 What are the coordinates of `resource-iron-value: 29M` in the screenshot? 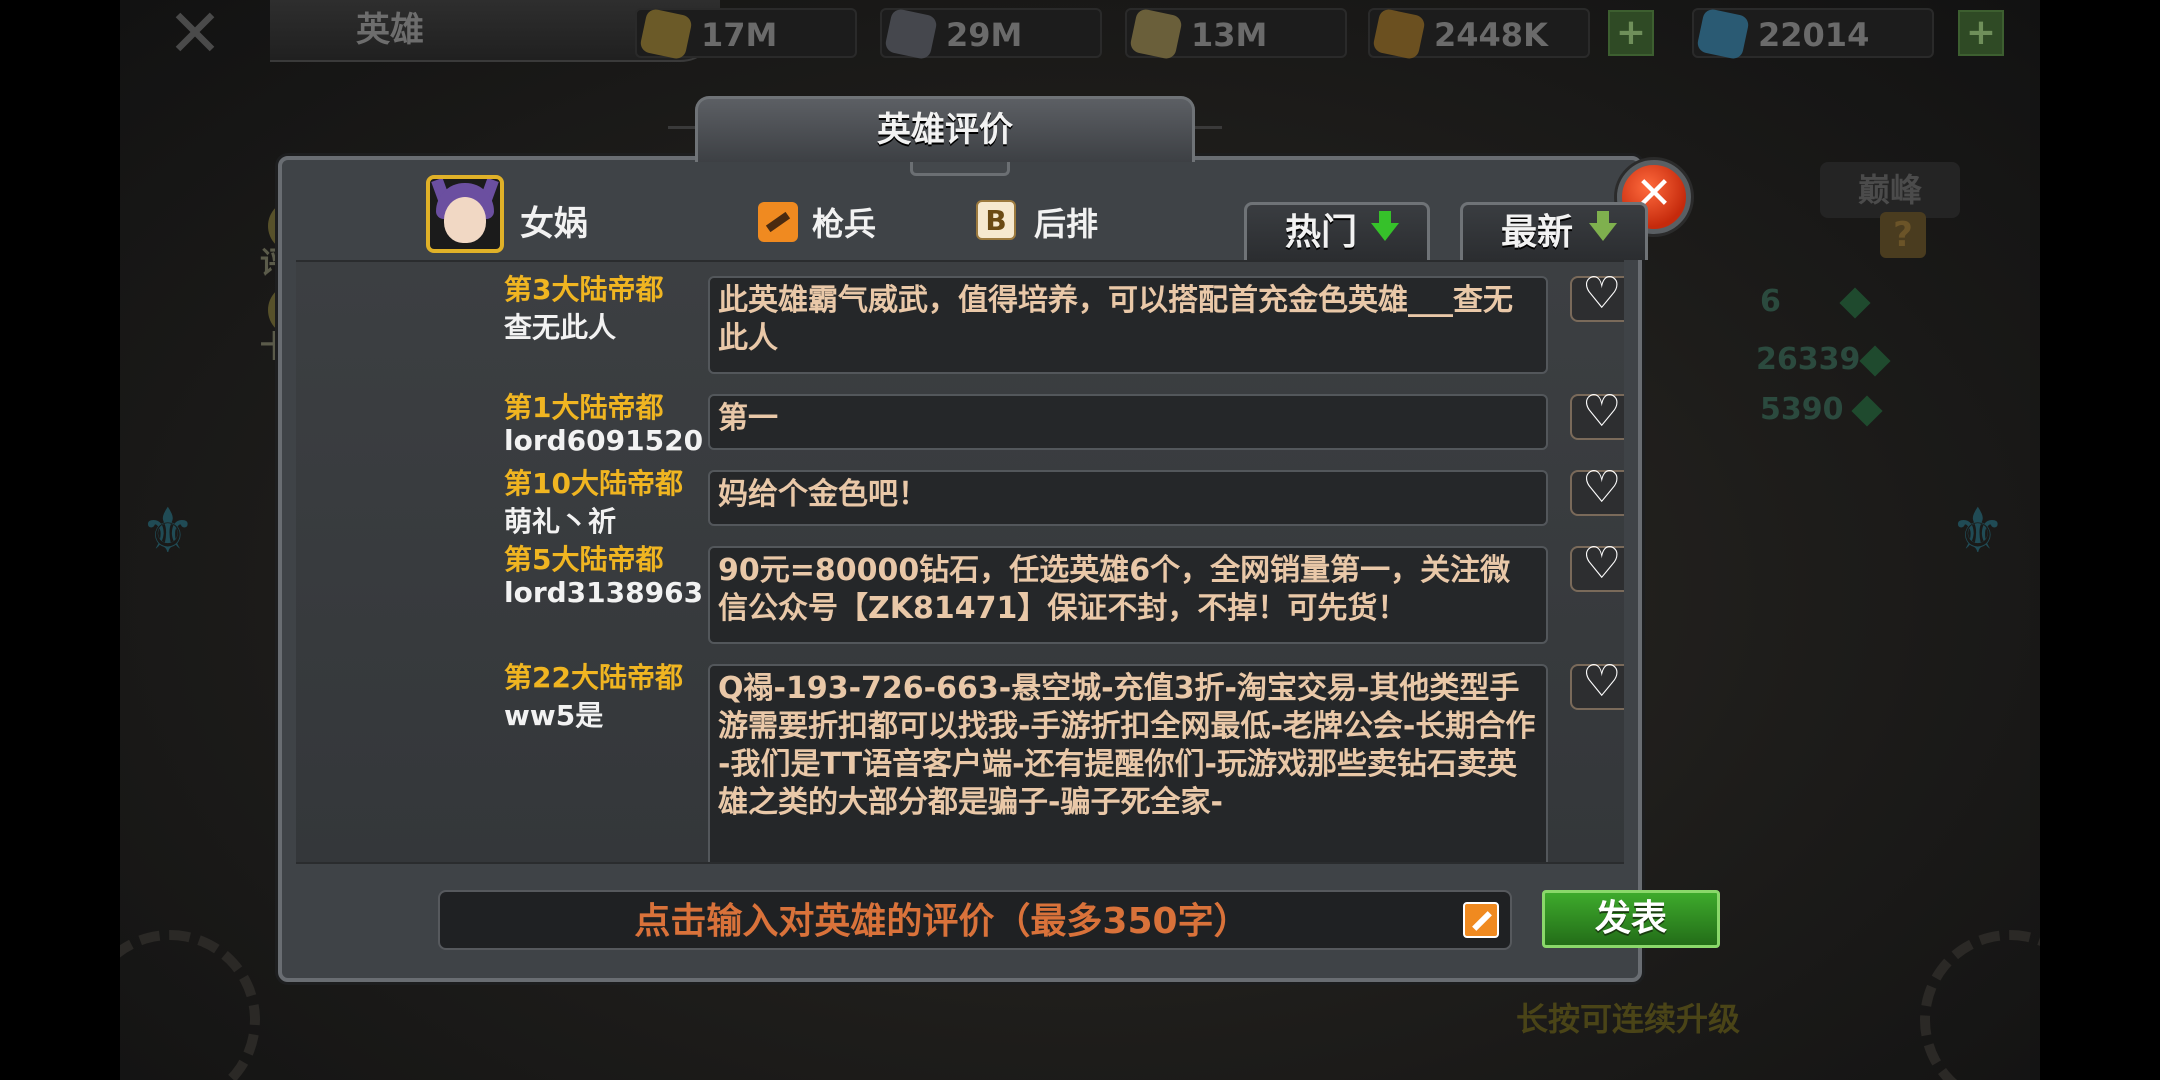 It's located at (984, 35).